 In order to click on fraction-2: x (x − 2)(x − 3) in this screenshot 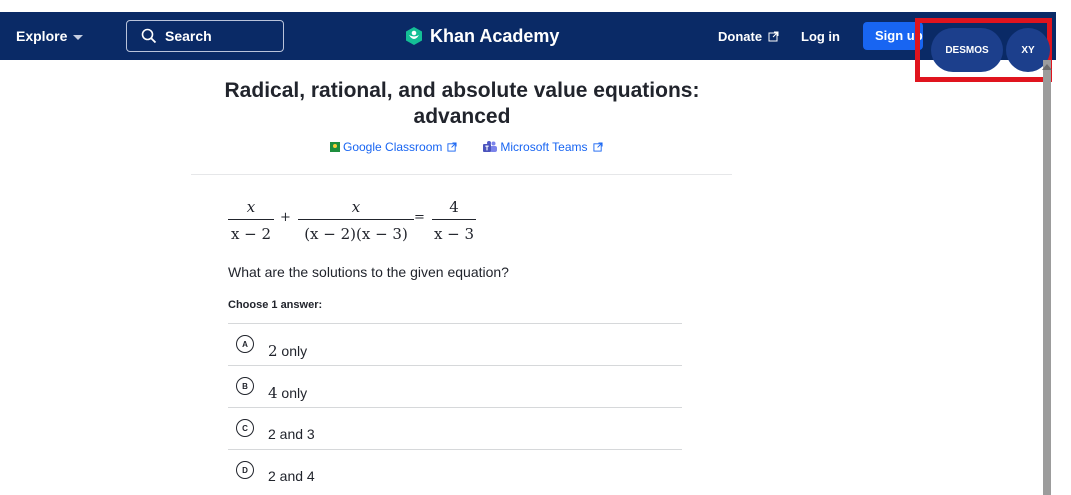, I will do `click(356, 219)`.